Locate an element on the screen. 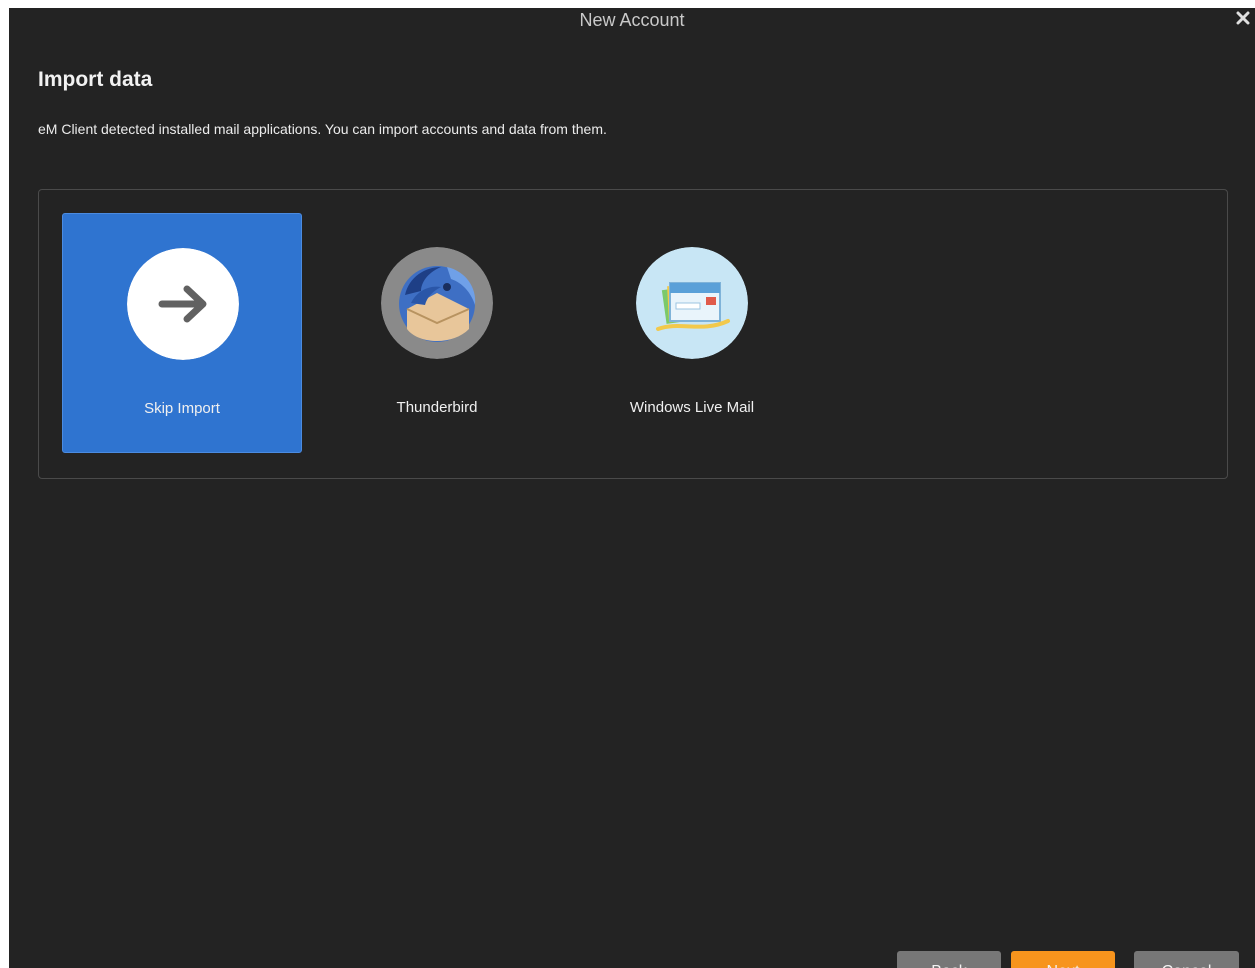  next-button: Next is located at coordinates (1063, 959).